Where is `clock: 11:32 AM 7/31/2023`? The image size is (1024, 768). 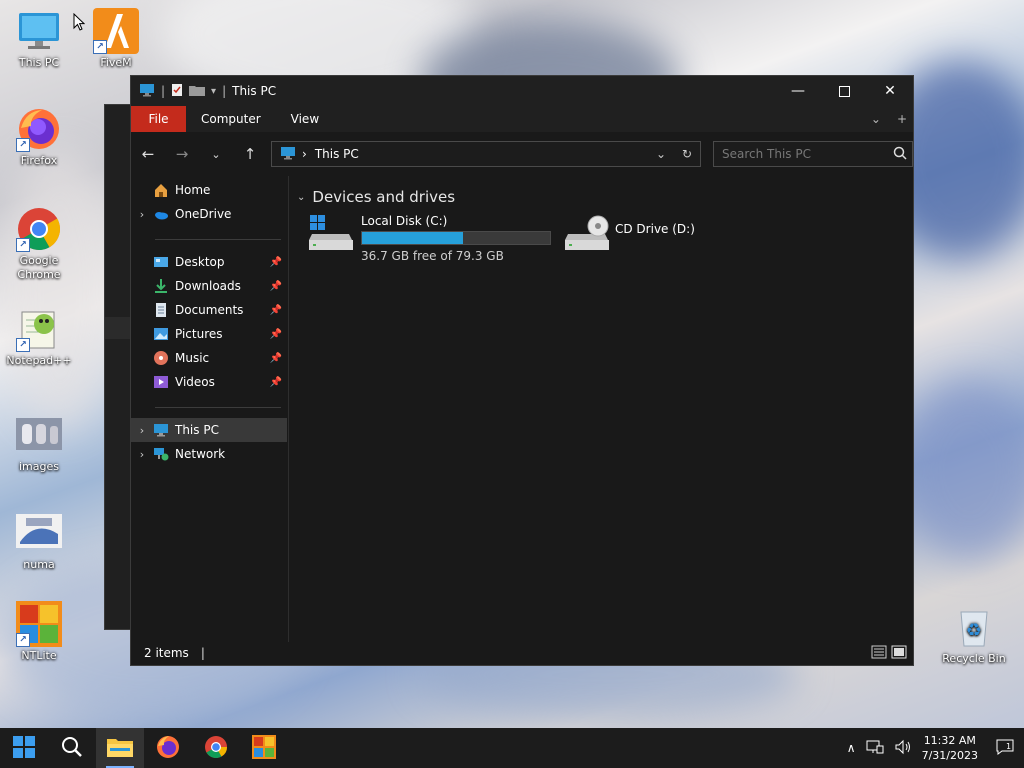
clock: 11:32 AM 7/31/2023 is located at coordinates (950, 748).